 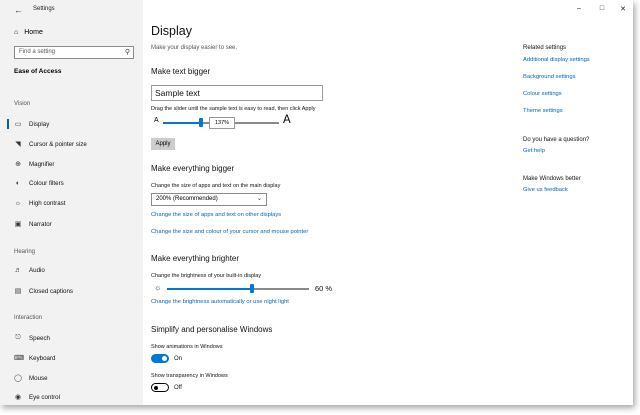 I want to click on transparency-label: Show transparency in Windows, so click(x=189, y=376).